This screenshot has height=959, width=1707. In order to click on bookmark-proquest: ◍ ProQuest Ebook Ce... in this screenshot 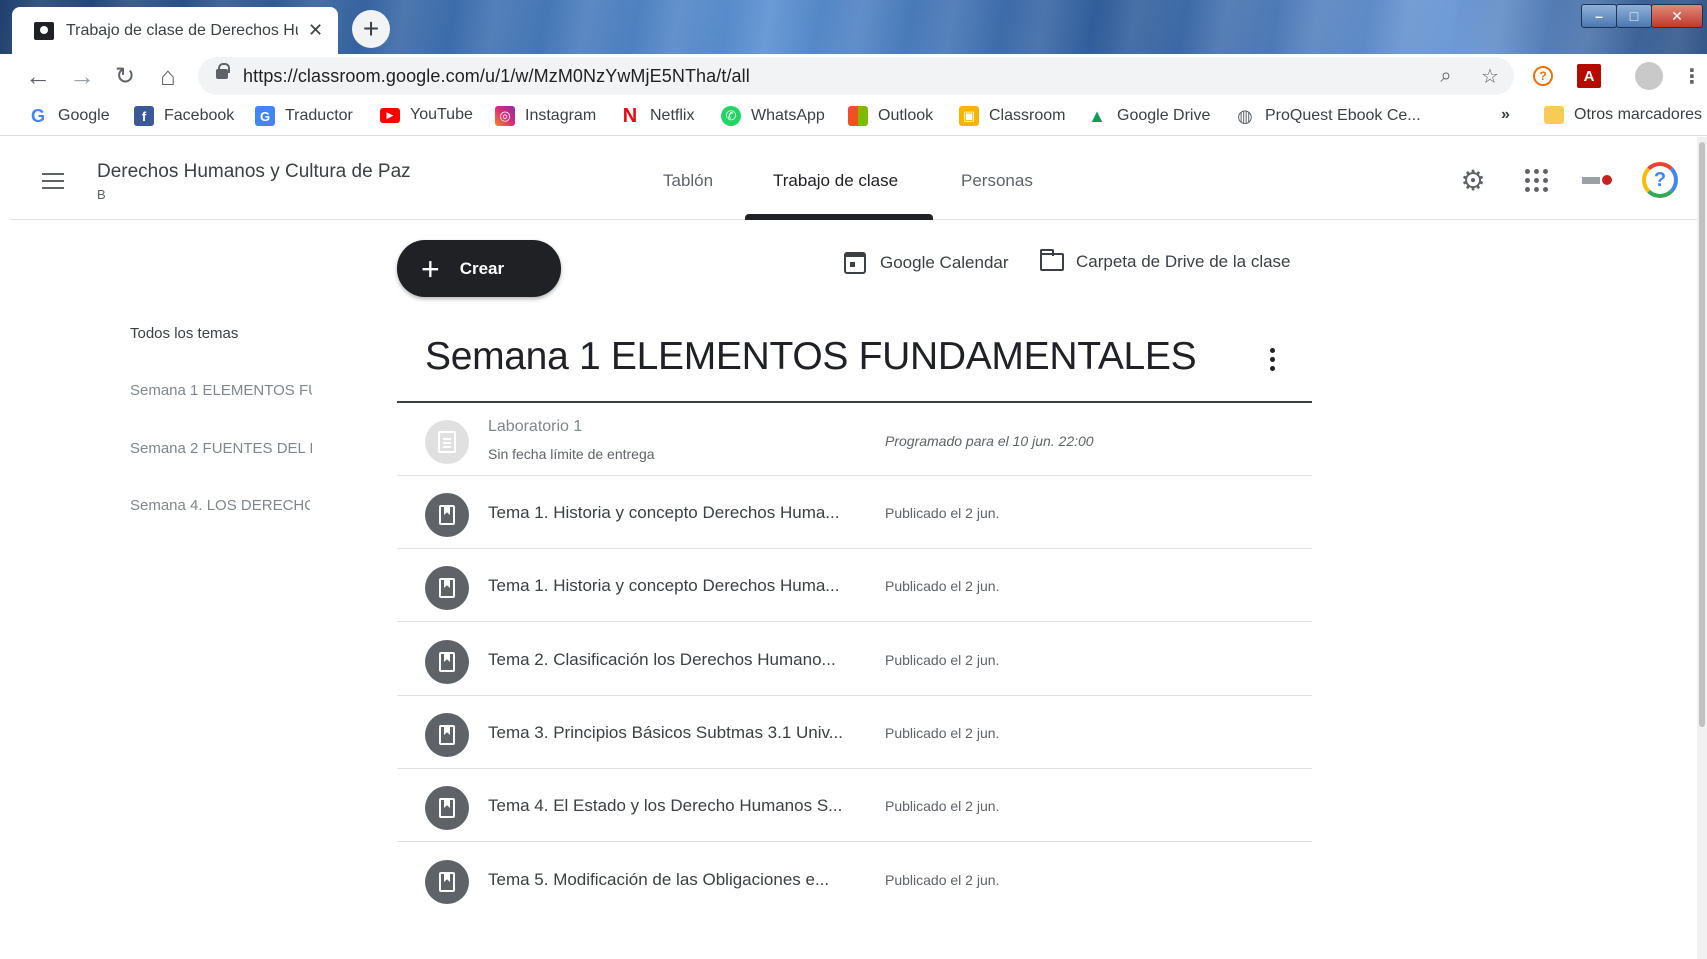, I will do `click(1328, 116)`.